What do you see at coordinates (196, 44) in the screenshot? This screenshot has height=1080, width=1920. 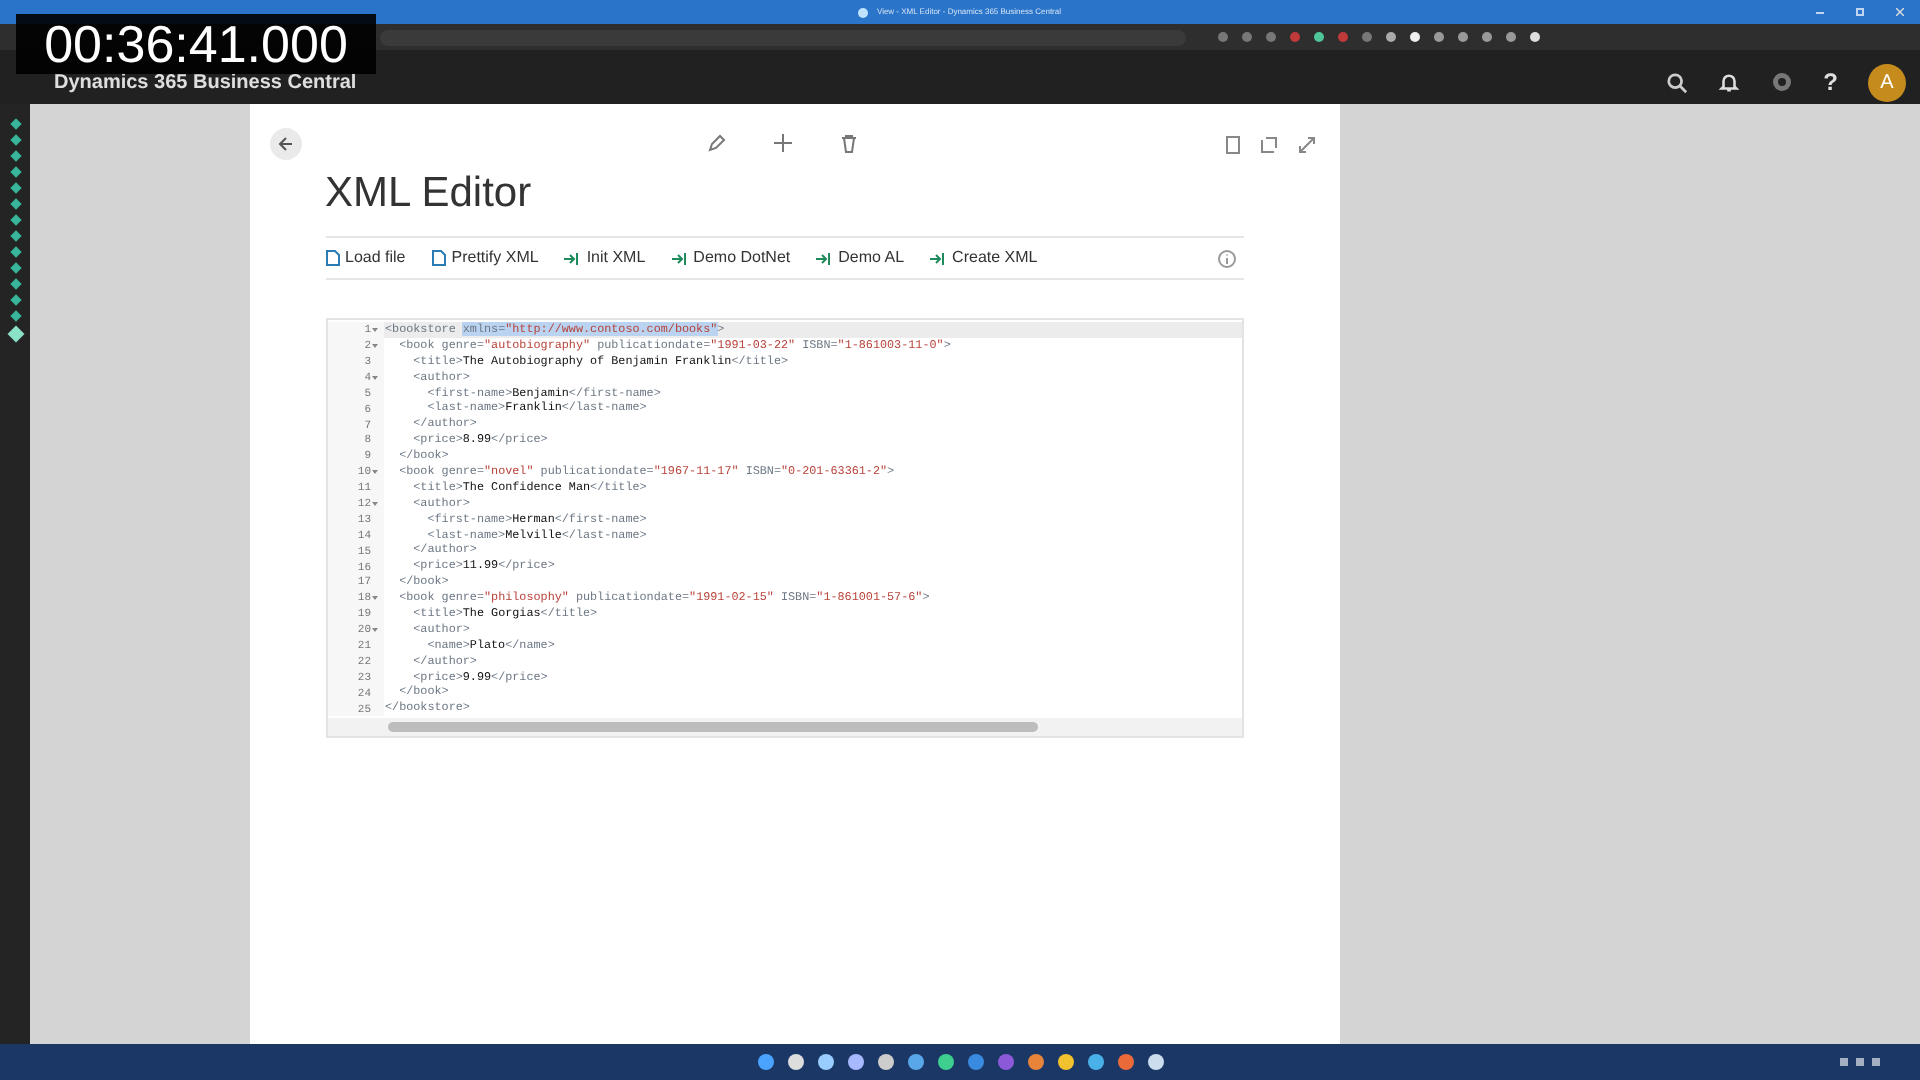 I see `video-timestamp: 00:36:41.000` at bounding box center [196, 44].